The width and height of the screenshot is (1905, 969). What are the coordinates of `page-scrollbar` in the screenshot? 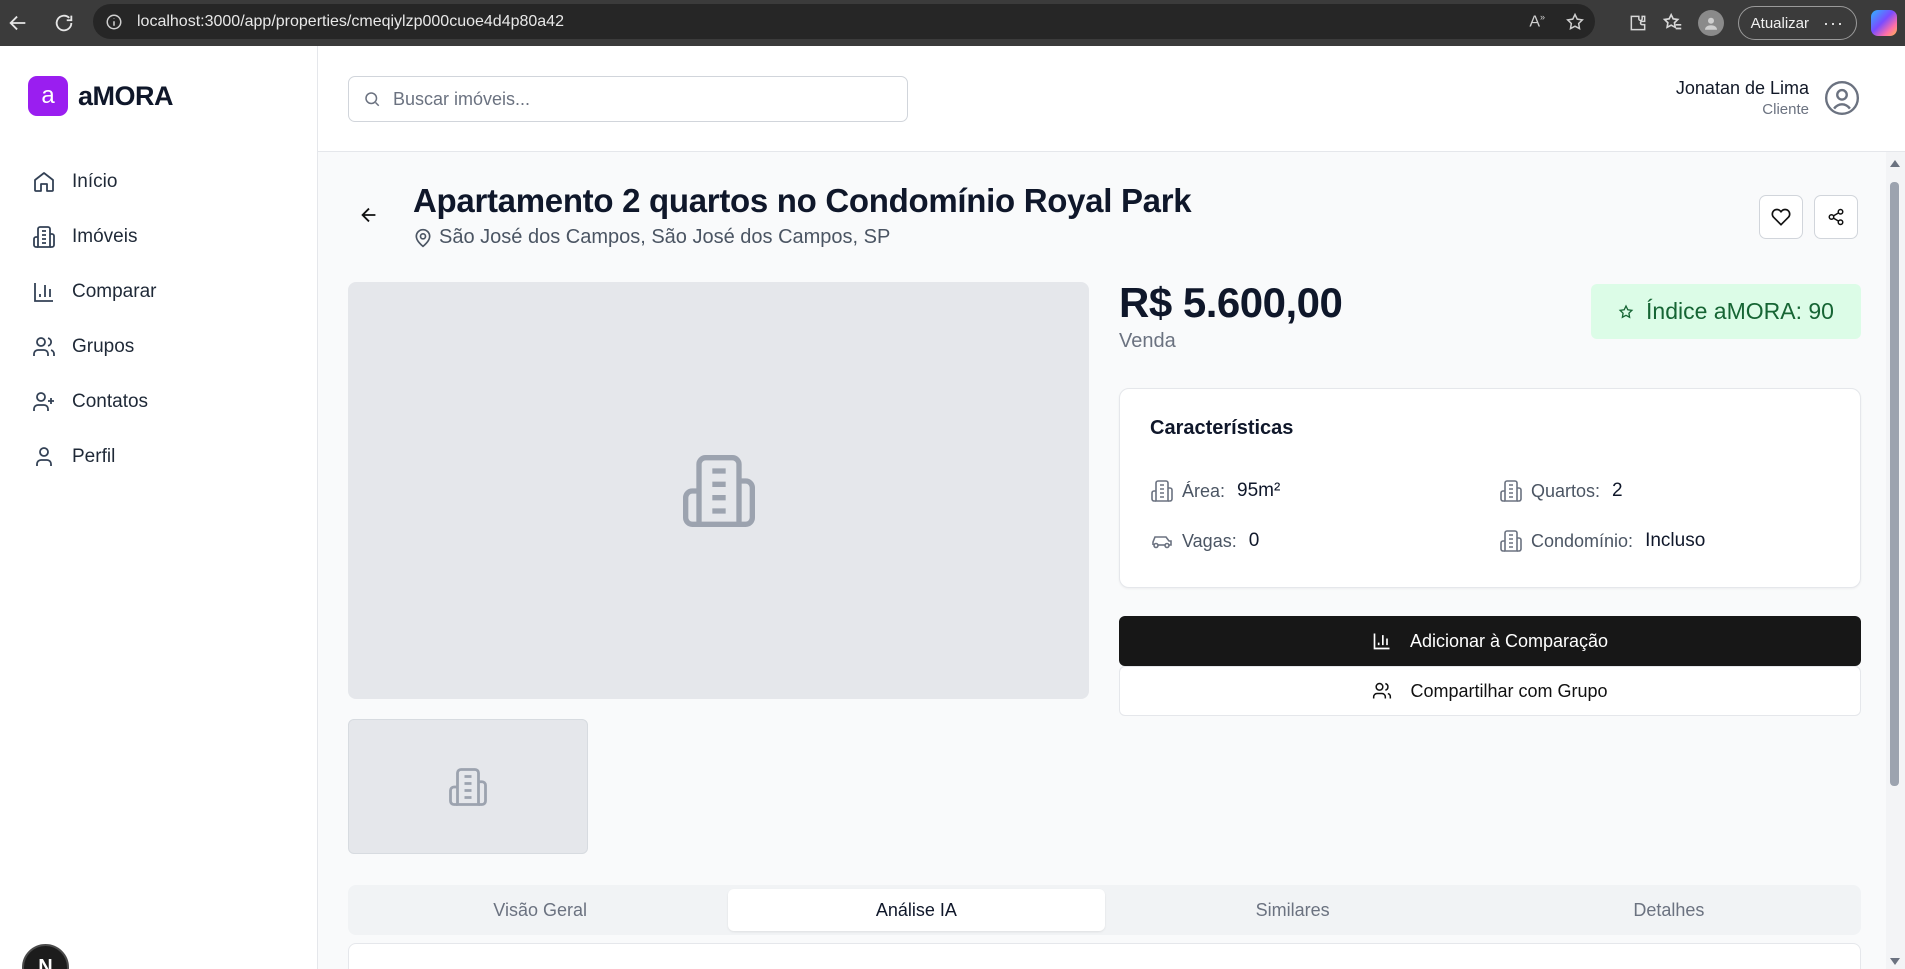 It's located at (1895, 560).